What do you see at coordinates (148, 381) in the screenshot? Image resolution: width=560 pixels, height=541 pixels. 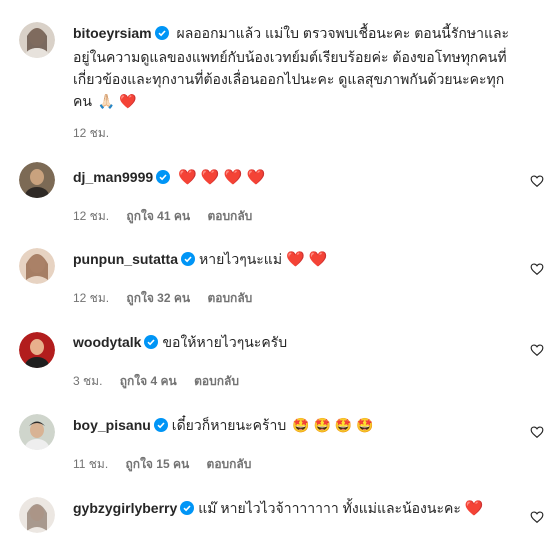 I see `like-count: ถูกใจ 4 คน` at bounding box center [148, 381].